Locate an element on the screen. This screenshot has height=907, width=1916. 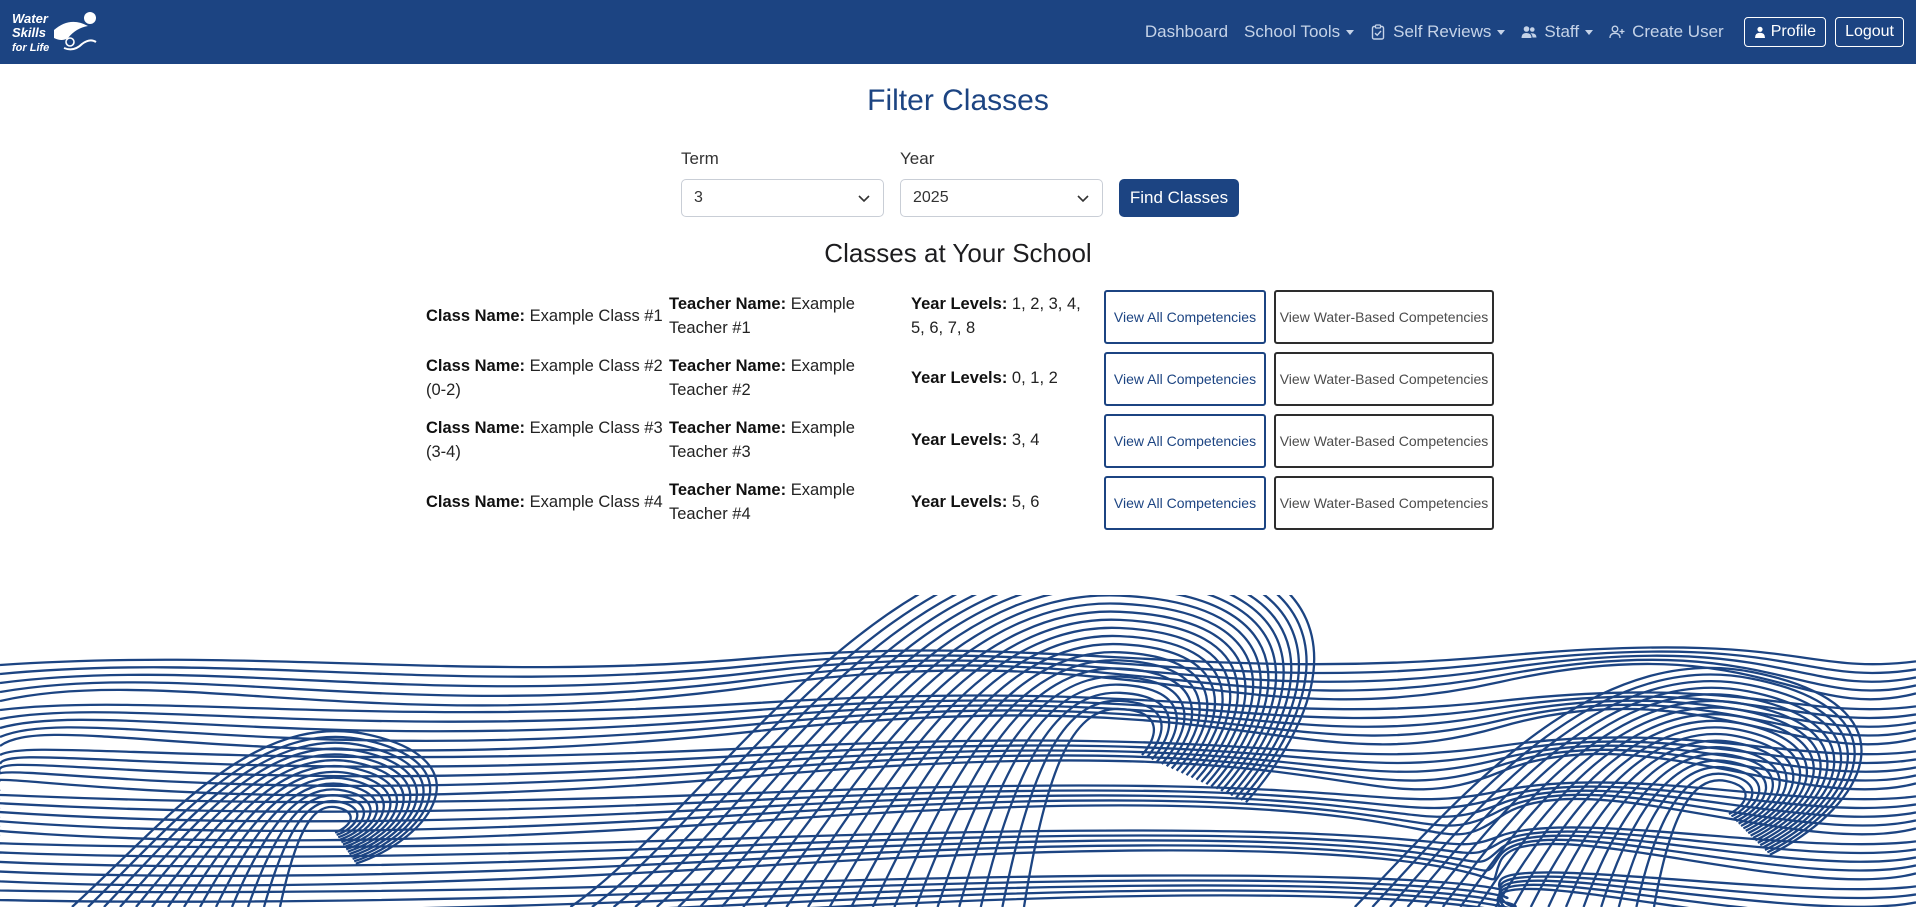
person-plus-icon is located at coordinates (1617, 32).